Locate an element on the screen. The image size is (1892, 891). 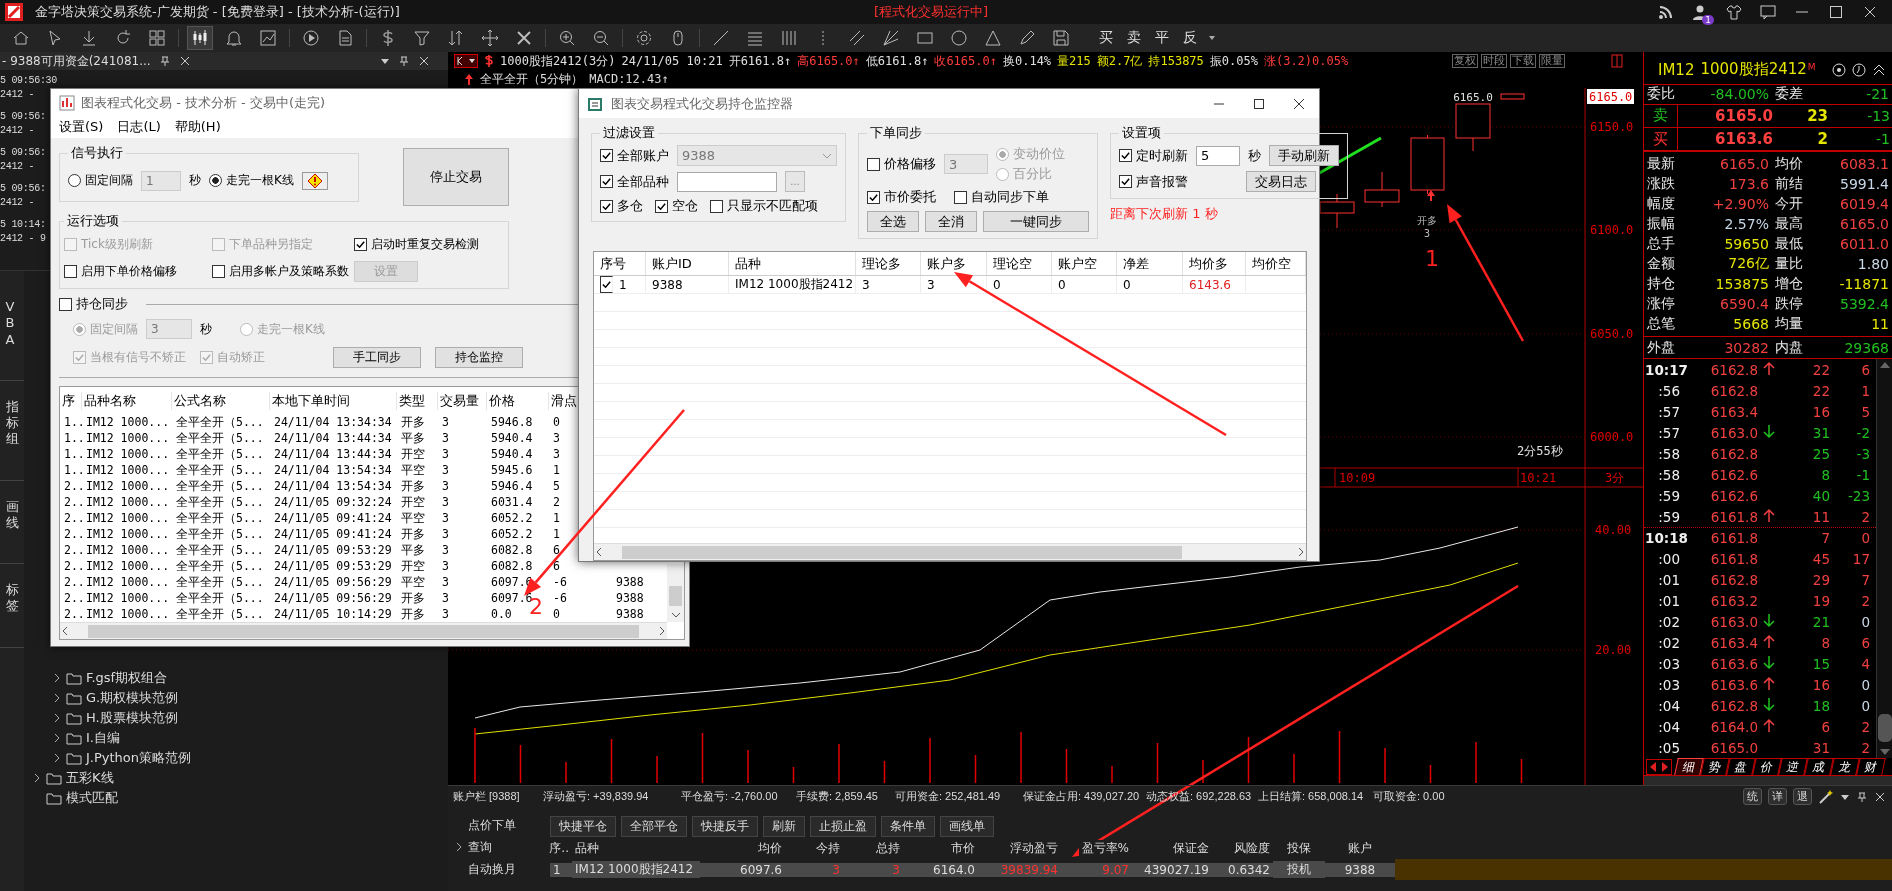
checkbox-label: 声音报警 is located at coordinates (1162, 181).